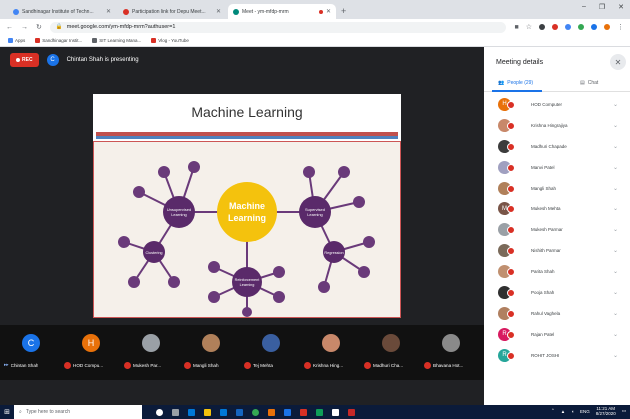 Image resolution: width=630 pixels, height=419 pixels. Describe the element at coordinates (557, 229) in the screenshot. I see `list-item: Mukesh Parmar ⌄` at that location.